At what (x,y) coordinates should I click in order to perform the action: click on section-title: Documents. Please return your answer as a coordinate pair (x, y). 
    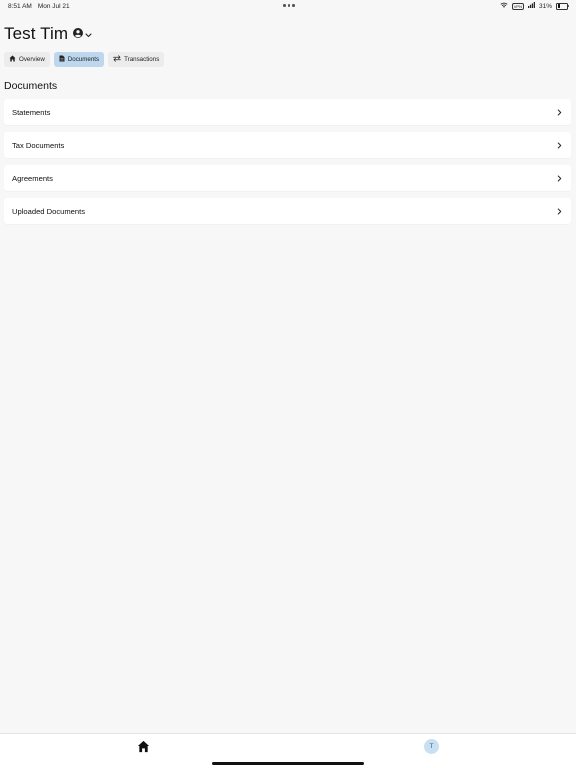
    Looking at the image, I should click on (31, 86).